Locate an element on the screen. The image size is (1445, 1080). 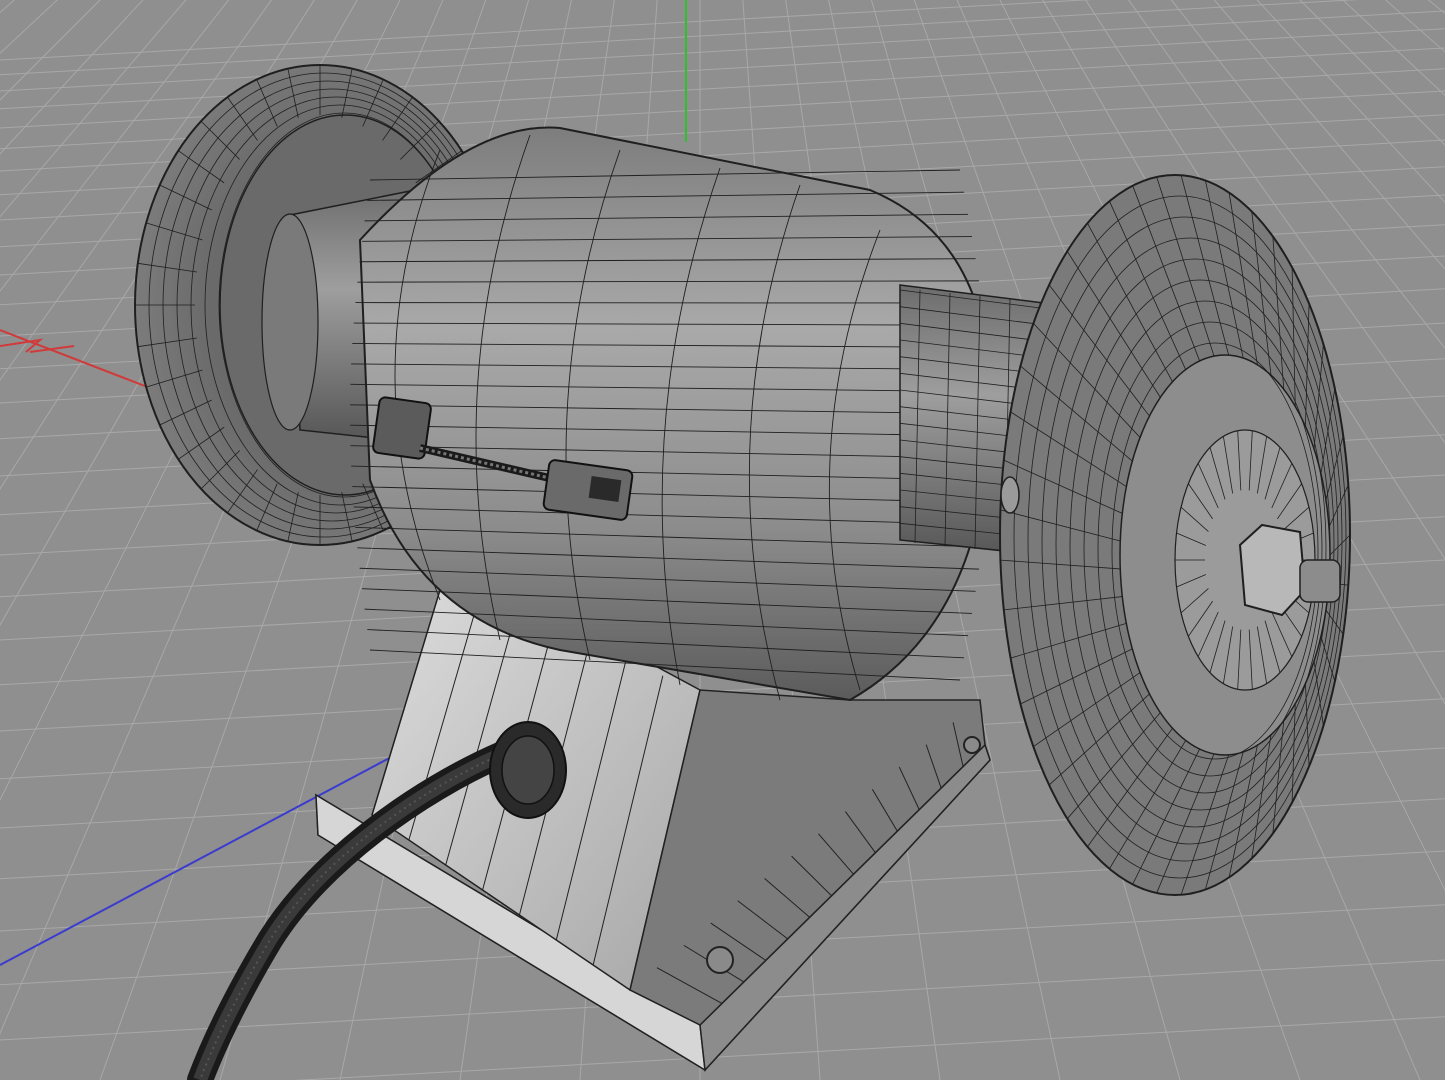
x-axis-line is located at coordinates (75, 359).